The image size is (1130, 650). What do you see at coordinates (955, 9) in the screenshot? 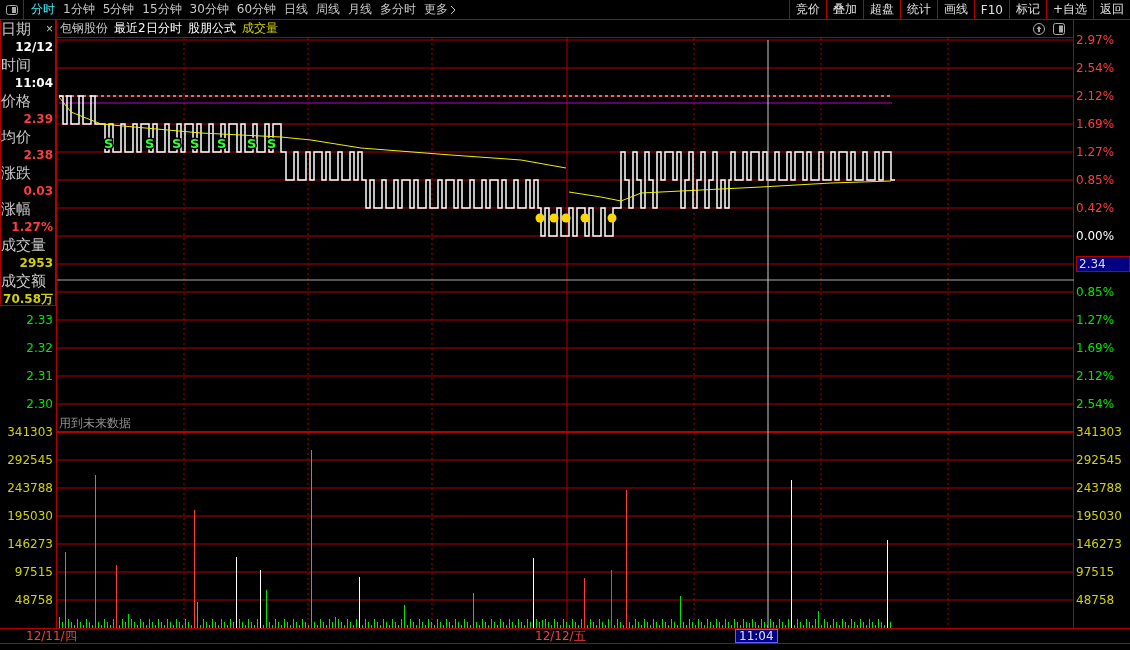
I see `toolbar-button: 画线` at bounding box center [955, 9].